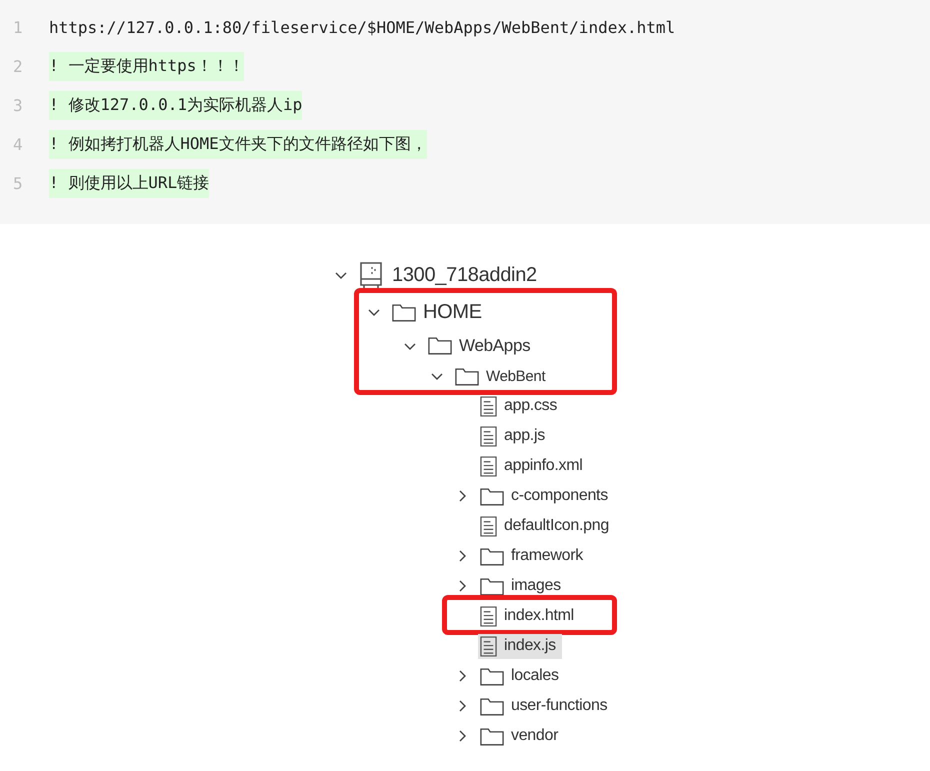  Describe the element at coordinates (18, 183) in the screenshot. I see `line-number: 5` at that location.